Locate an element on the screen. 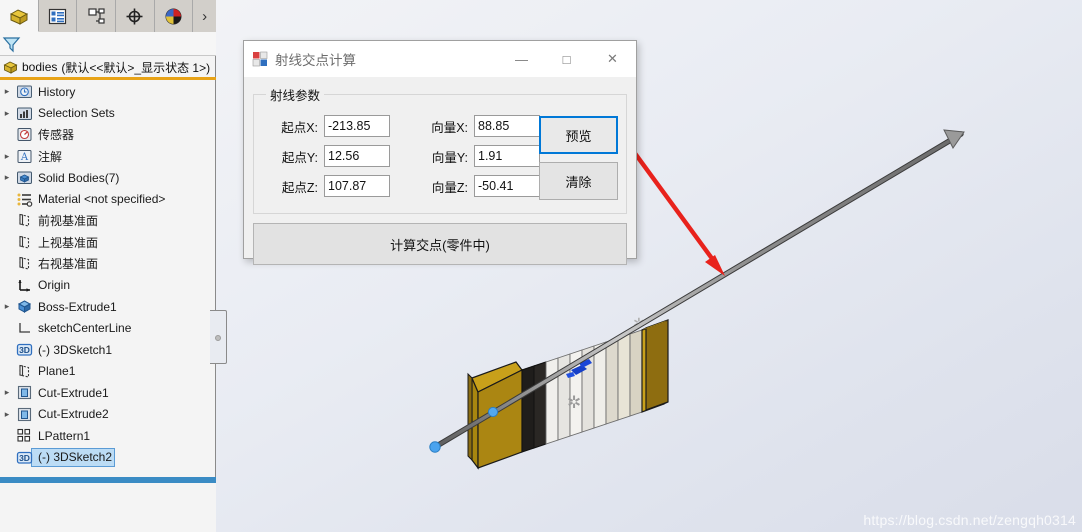 The width and height of the screenshot is (1082, 532). more-tabs-chevron: › is located at coordinates (204, 16).